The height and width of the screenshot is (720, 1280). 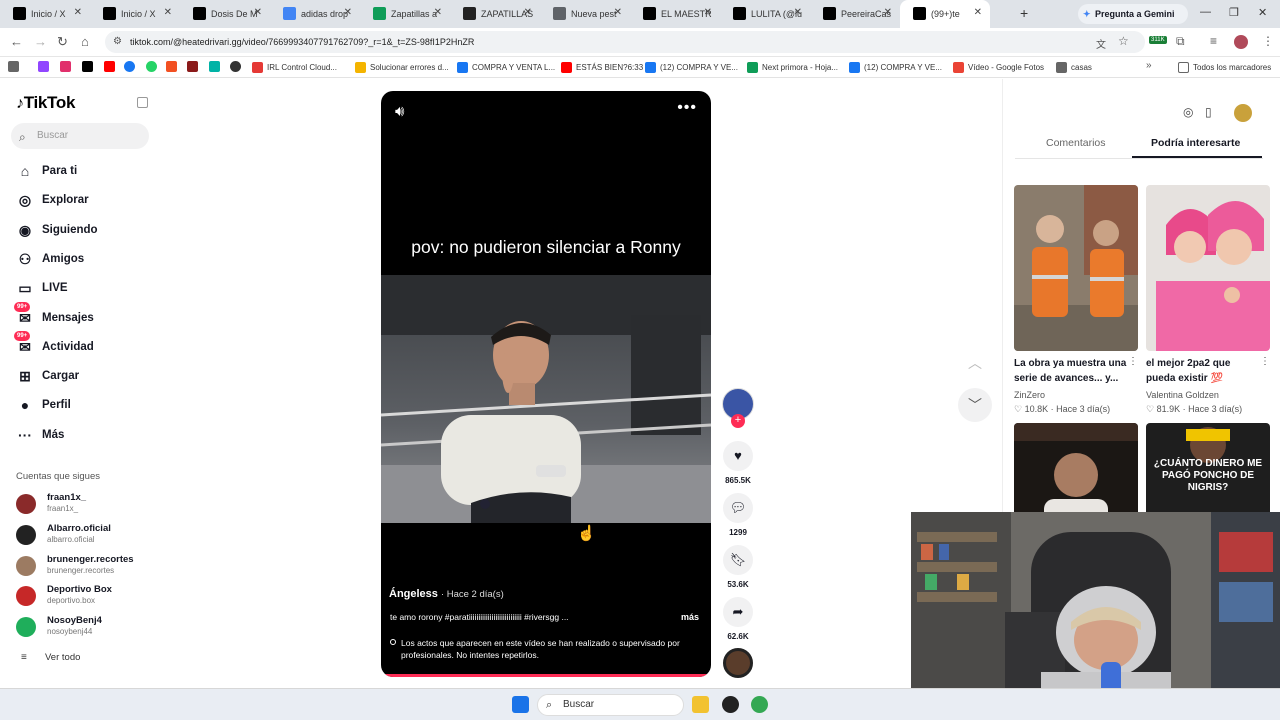 I want to click on forward-icon: →, so click(x=40, y=41).